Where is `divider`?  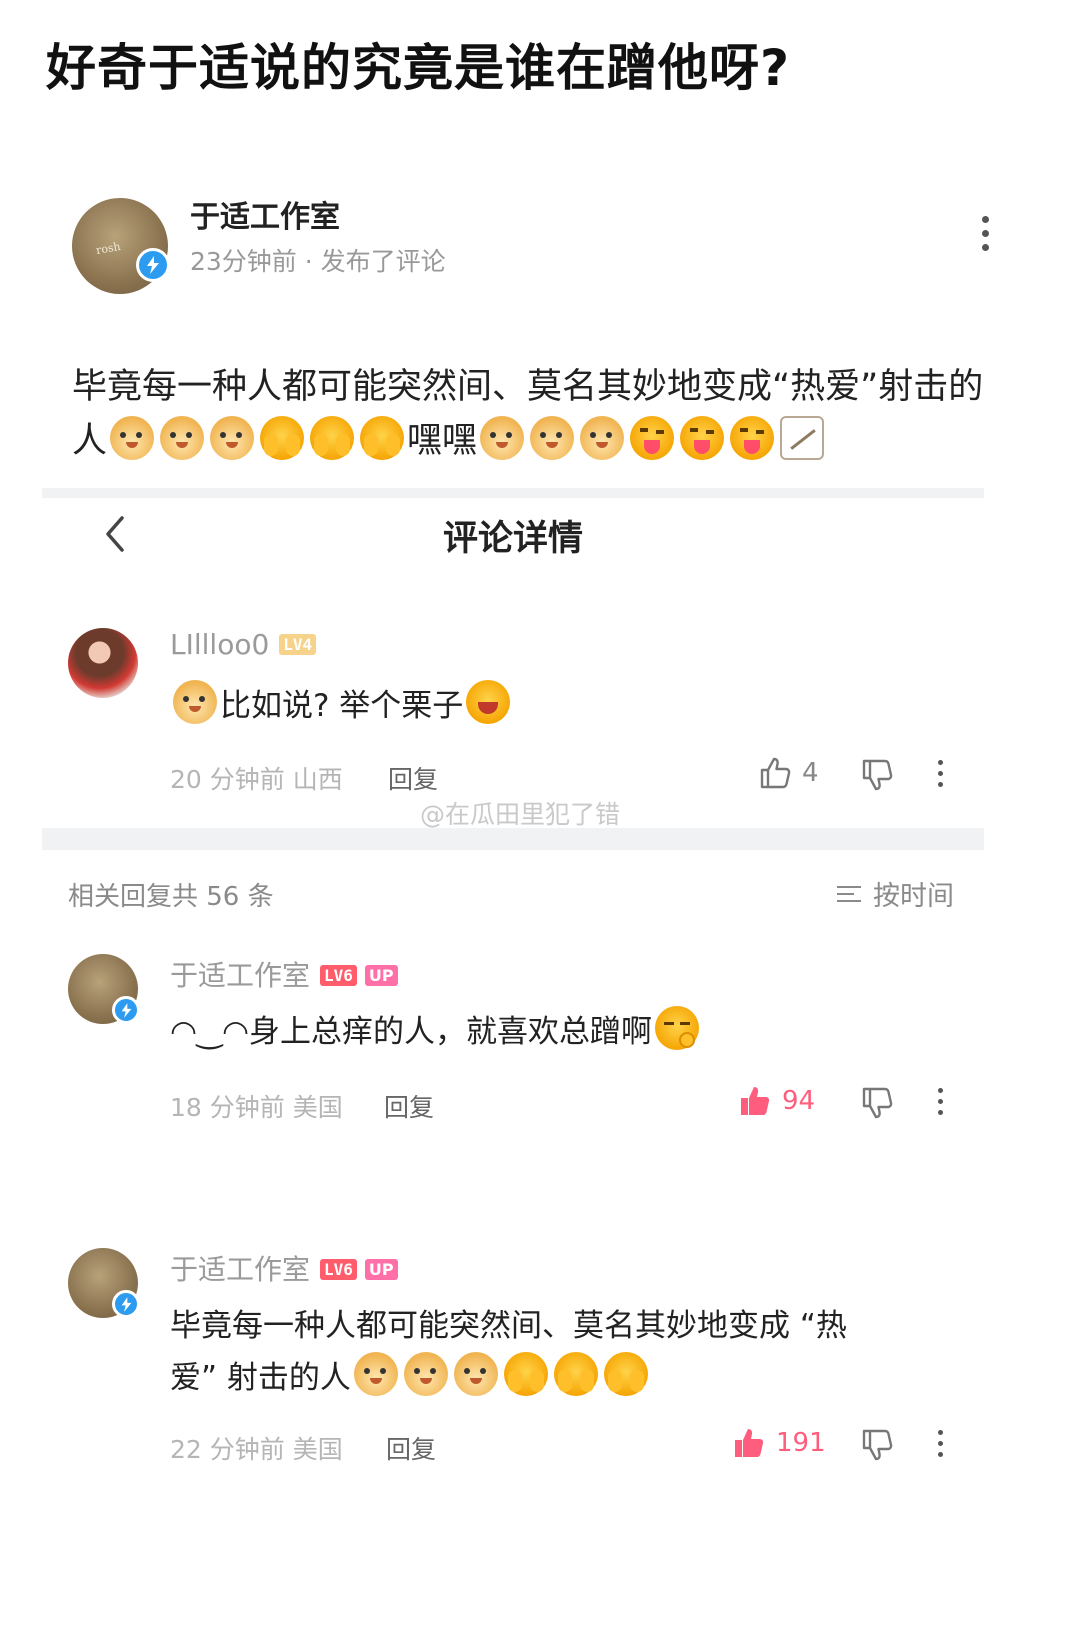
divider is located at coordinates (513, 493).